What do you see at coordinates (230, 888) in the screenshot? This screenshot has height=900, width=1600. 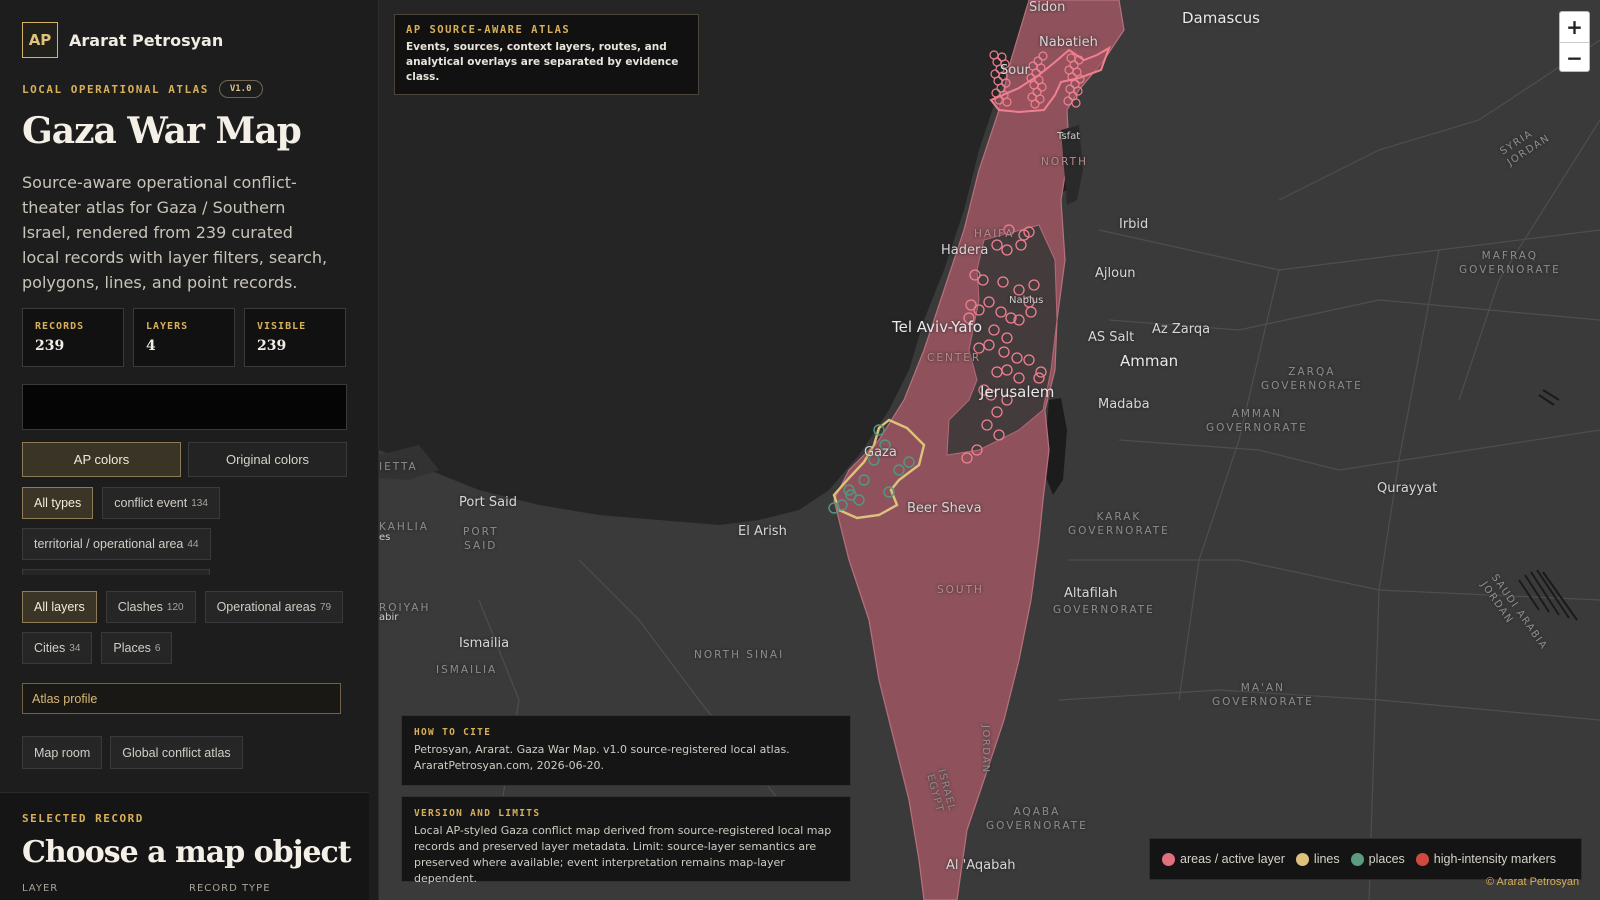 I see `col-record-type: RECORD TYPE` at bounding box center [230, 888].